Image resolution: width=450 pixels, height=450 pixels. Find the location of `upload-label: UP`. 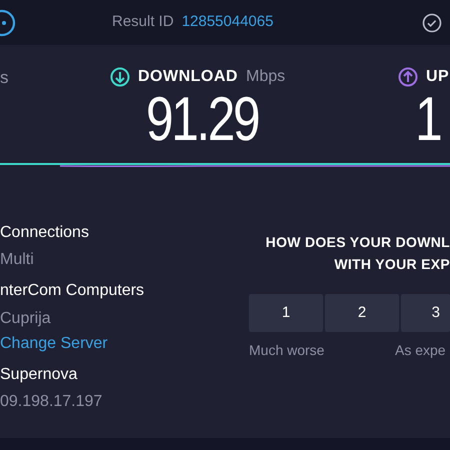

upload-label: UP is located at coordinates (438, 77).